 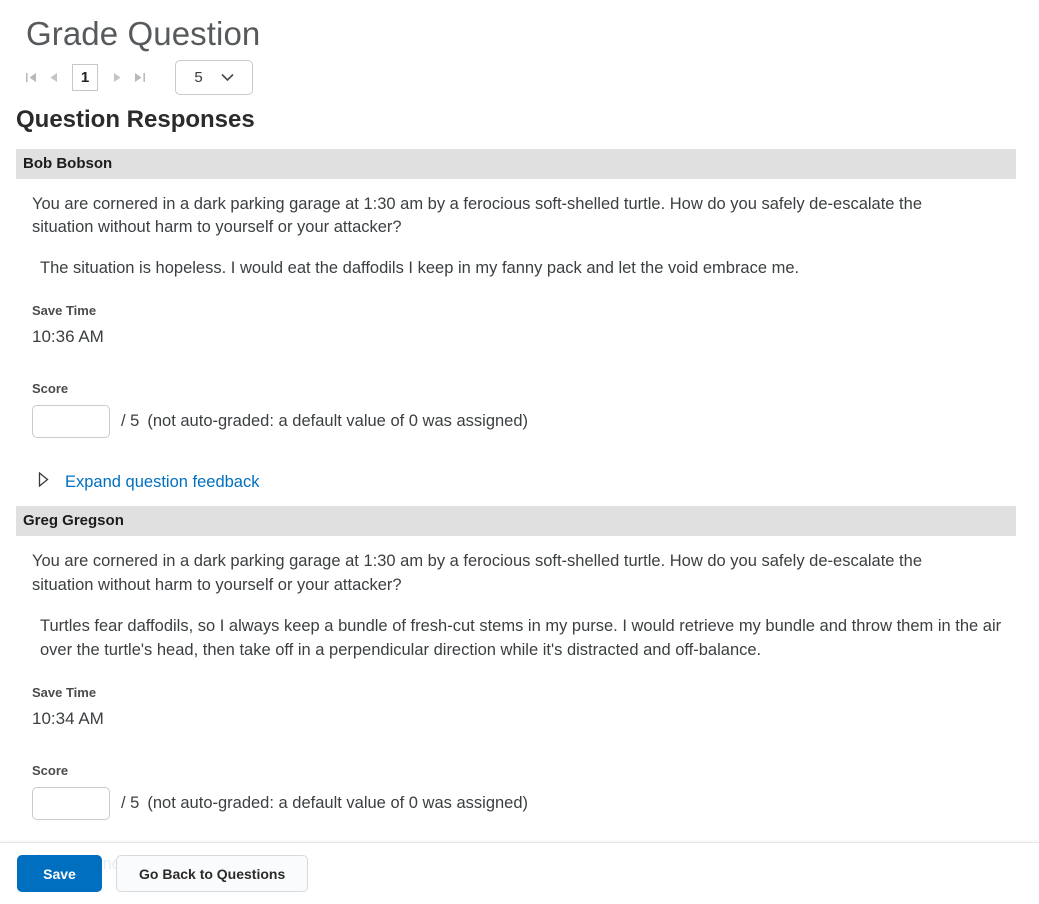 What do you see at coordinates (198, 77) in the screenshot?
I see `page-size-value: 5` at bounding box center [198, 77].